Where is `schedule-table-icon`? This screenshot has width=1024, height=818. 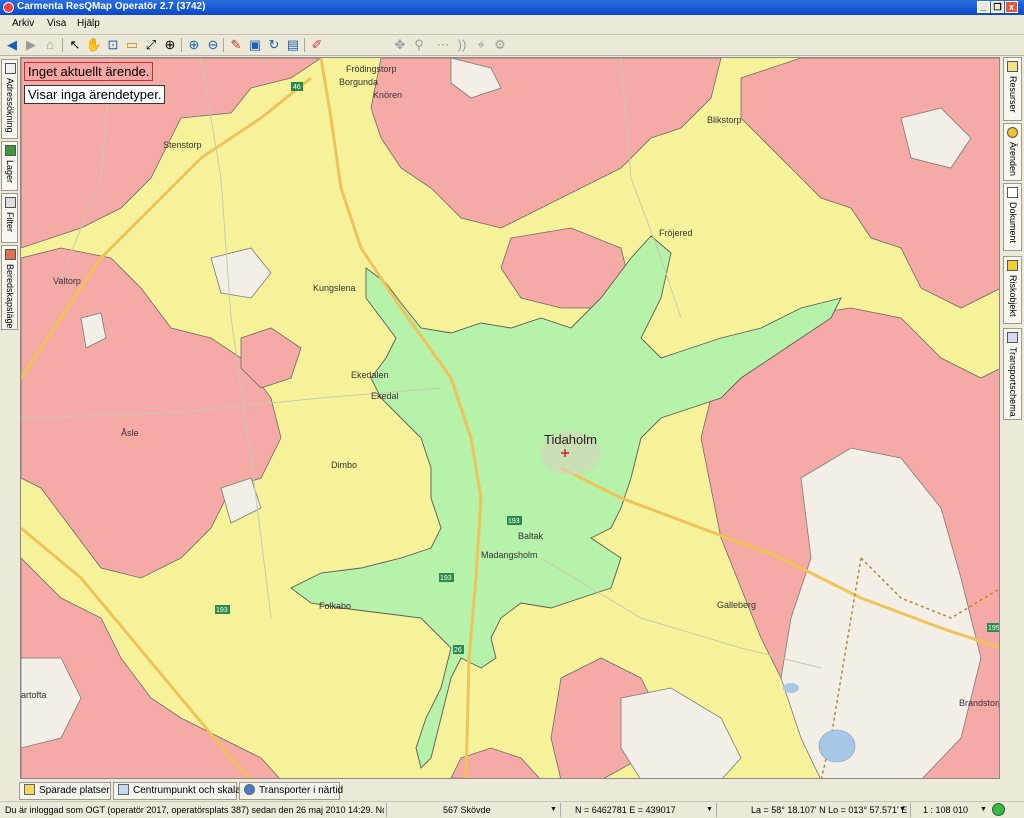 schedule-table-icon is located at coordinates (1012, 337).